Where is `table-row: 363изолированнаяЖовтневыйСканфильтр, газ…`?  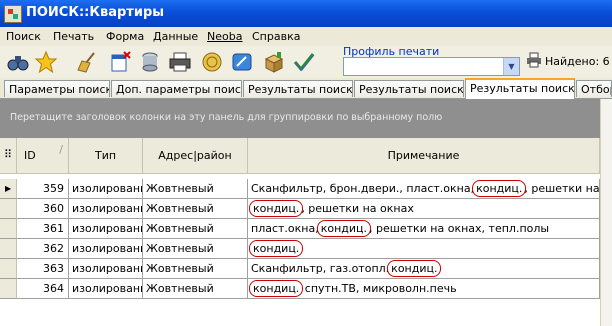 table-row: 363изолированнаяЖовтневыйСканфильтр, газ… is located at coordinates (300, 269).